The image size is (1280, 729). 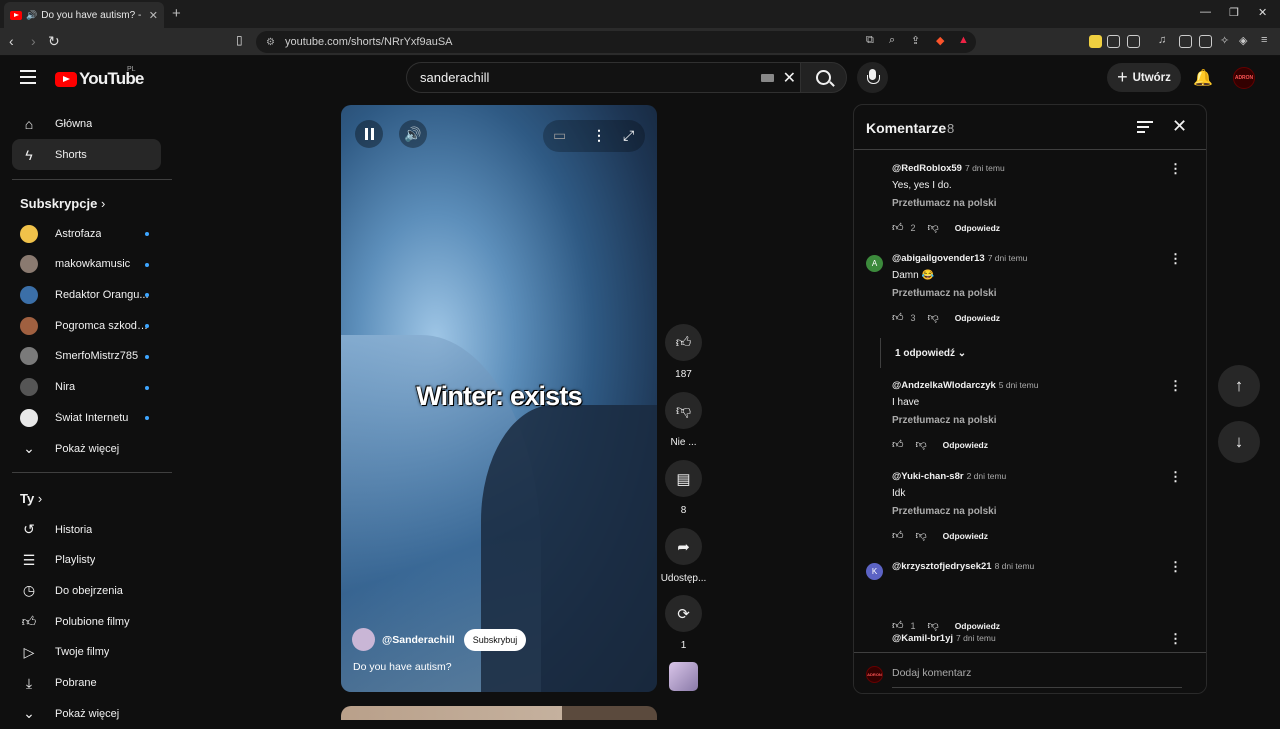 I want to click on video-title: Do you have autism?, so click(x=402, y=667).